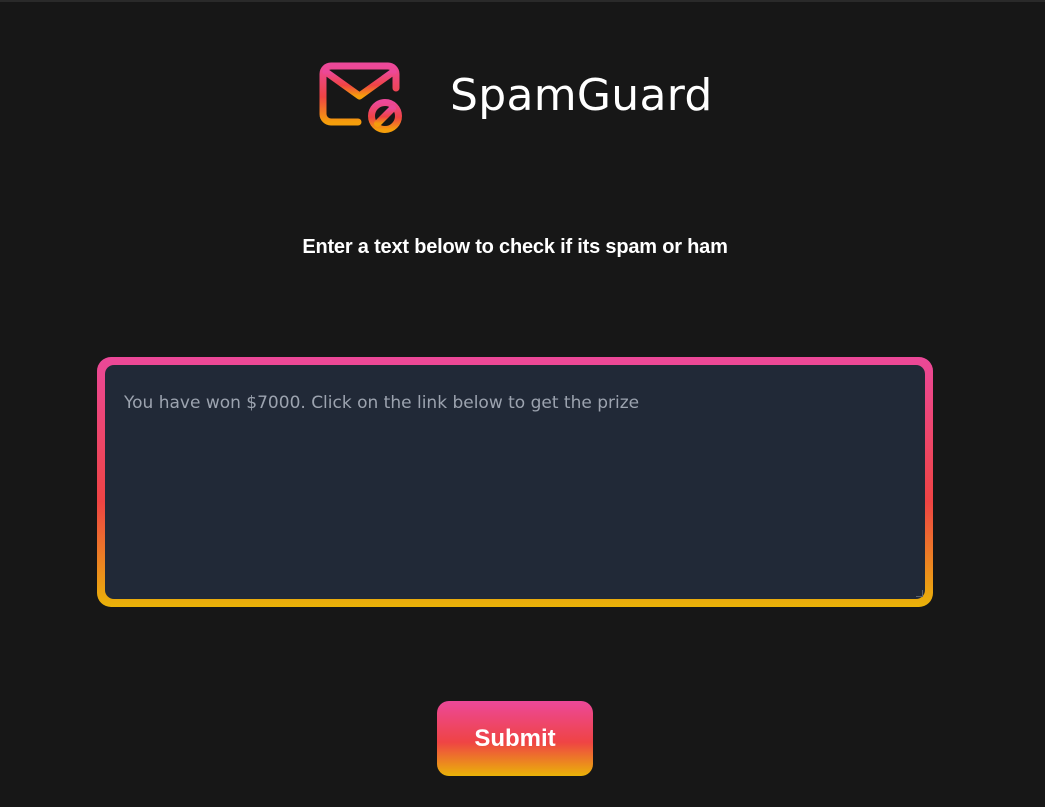 The image size is (1045, 807). Describe the element at coordinates (362, 96) in the screenshot. I see `mail-blocked-icon` at that location.